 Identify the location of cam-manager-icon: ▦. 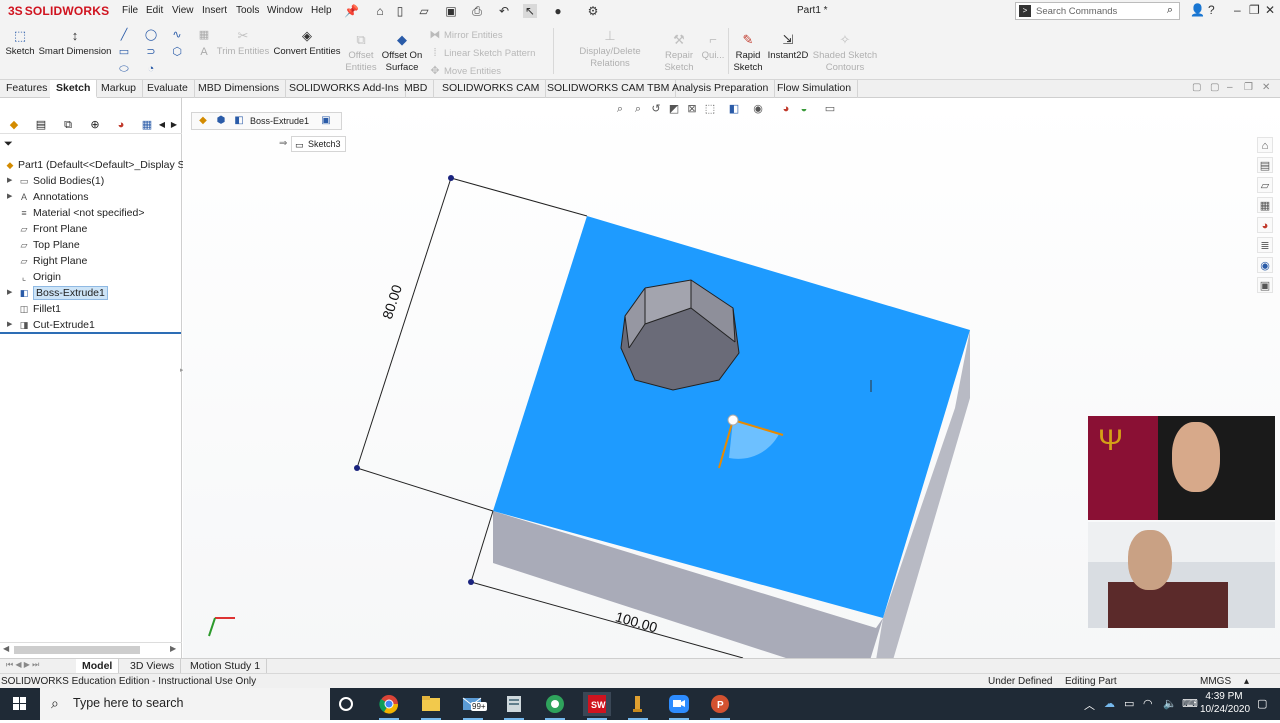
(147, 125).